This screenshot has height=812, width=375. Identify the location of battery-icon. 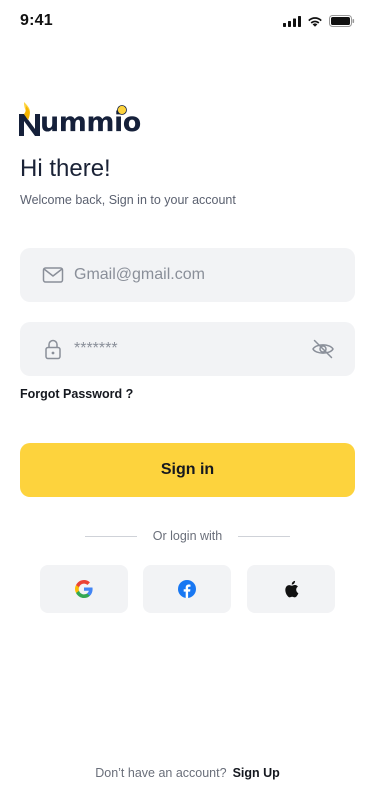
(342, 21).